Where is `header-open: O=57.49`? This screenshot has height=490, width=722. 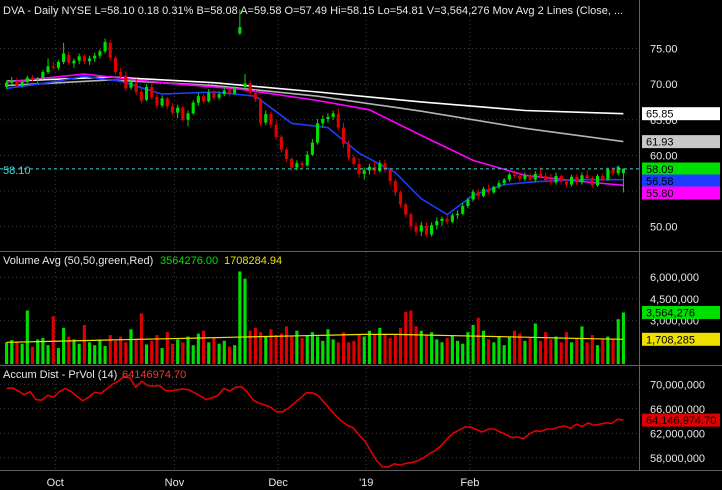
header-open: O=57.49 is located at coordinates (306, 11).